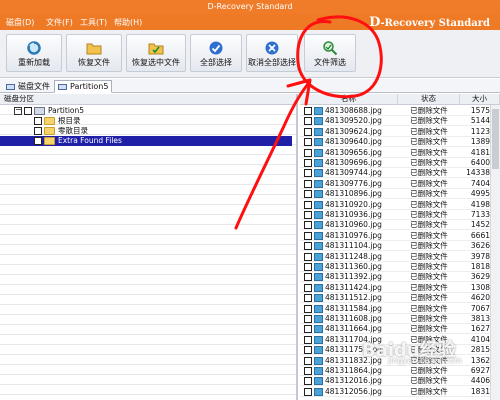 The height and width of the screenshot is (400, 500). Describe the element at coordinates (330, 53) in the screenshot. I see `file-filter-button: 文件筛选` at that location.